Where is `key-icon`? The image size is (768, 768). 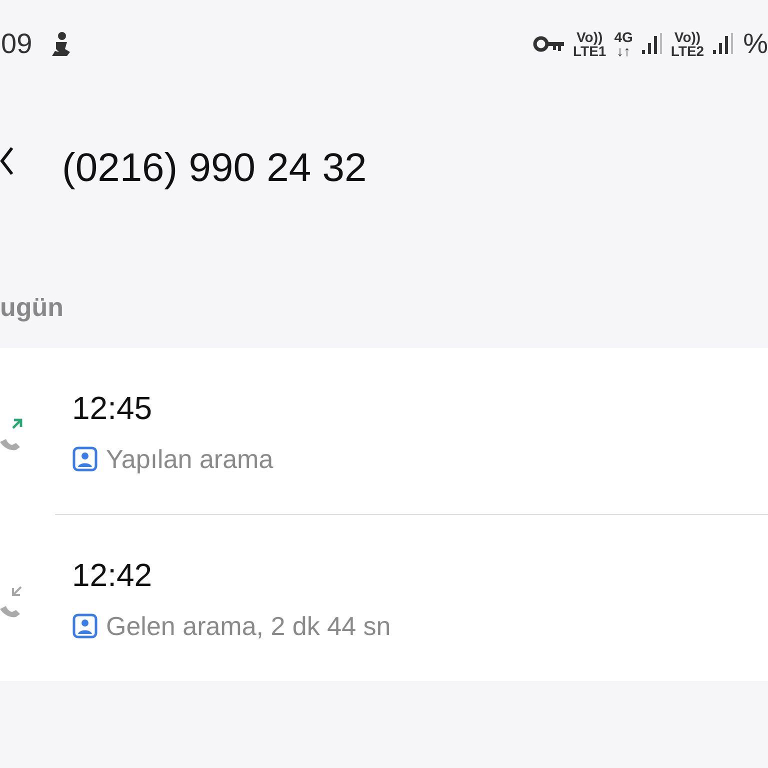
key-icon is located at coordinates (549, 44).